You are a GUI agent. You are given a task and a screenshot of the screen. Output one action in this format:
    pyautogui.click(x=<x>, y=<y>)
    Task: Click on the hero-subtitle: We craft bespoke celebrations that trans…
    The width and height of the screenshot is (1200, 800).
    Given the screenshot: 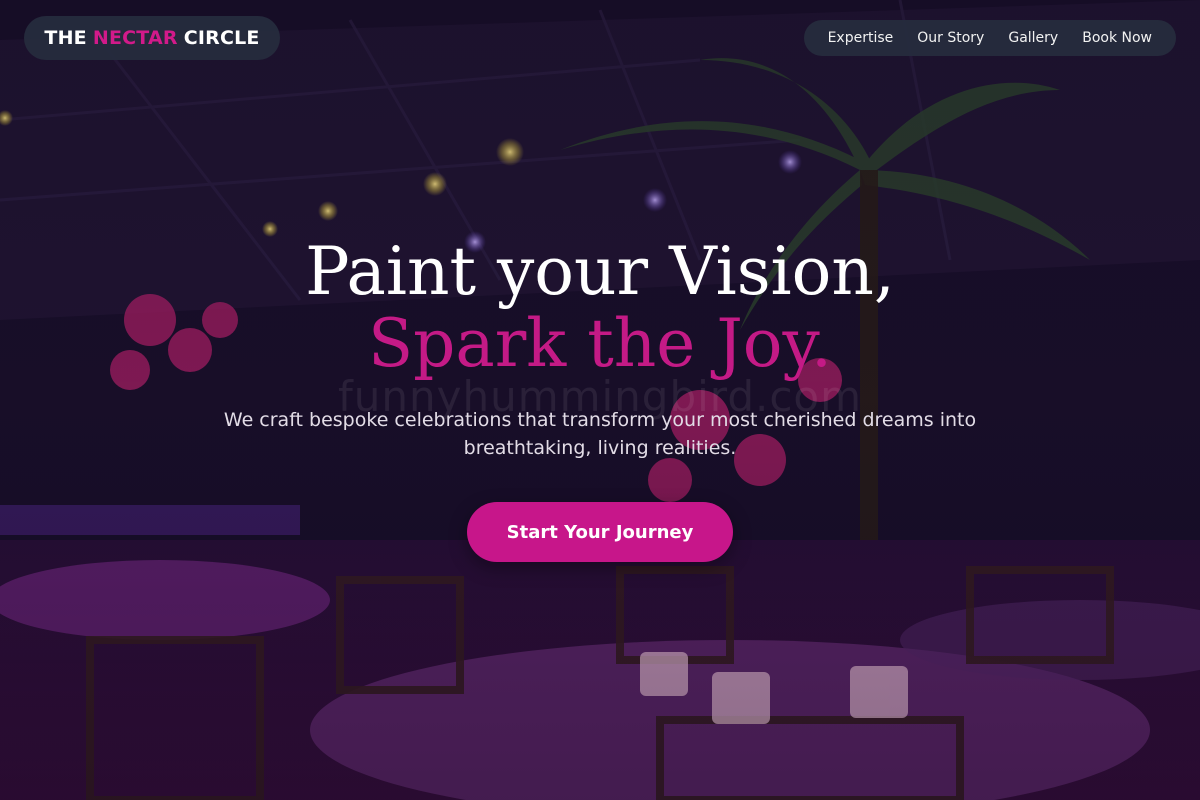 What is the action you would take?
    pyautogui.click(x=600, y=434)
    